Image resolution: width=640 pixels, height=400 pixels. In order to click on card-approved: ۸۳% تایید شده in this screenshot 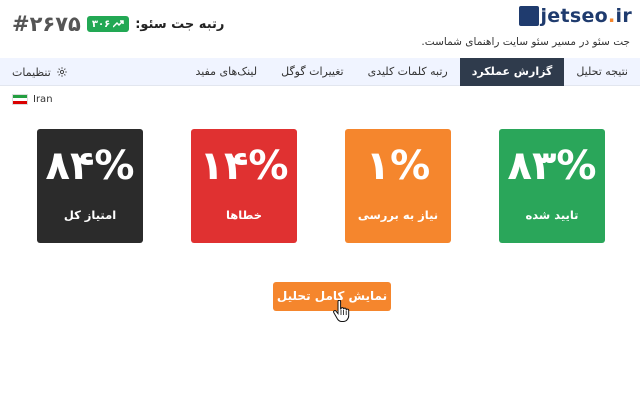, I will do `click(552, 186)`.